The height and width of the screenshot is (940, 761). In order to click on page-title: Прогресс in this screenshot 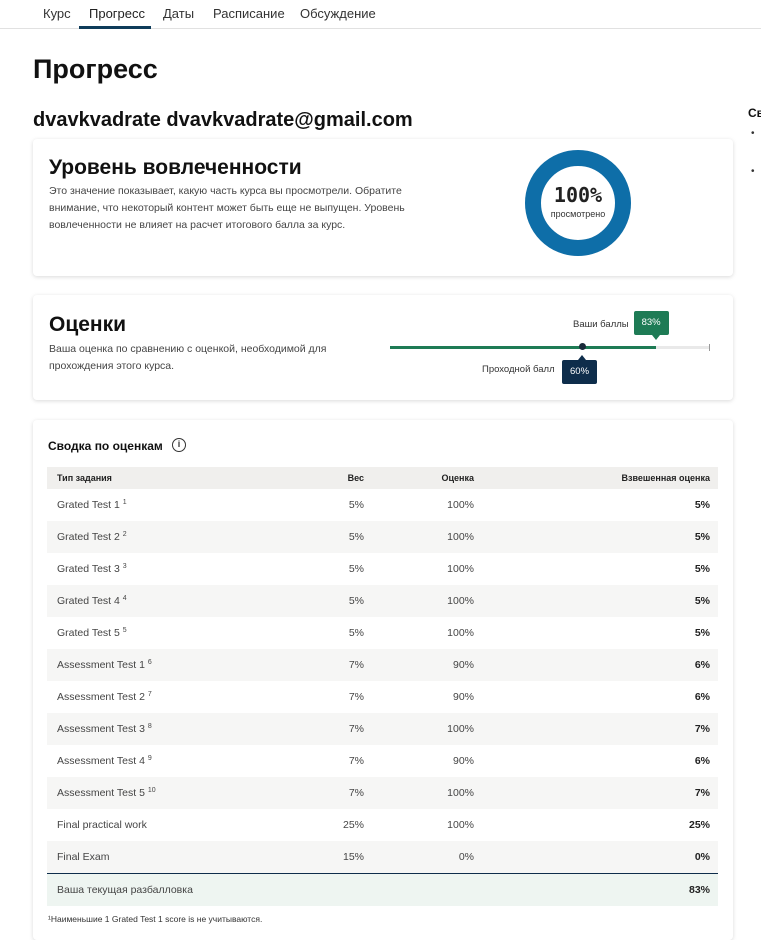, I will do `click(95, 69)`.